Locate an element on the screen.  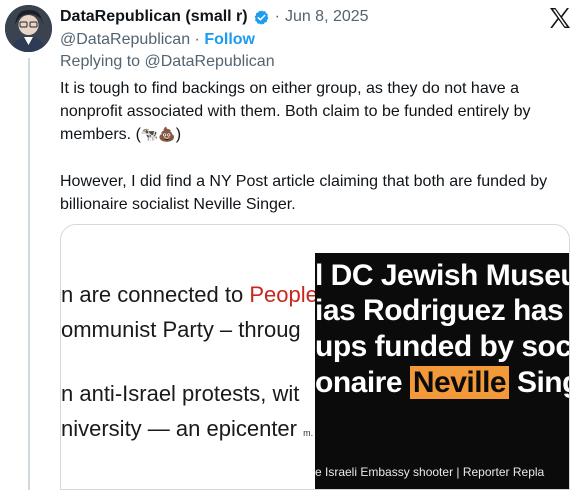
handle-row: @DataRepublican · Follow is located at coordinates (157, 40).